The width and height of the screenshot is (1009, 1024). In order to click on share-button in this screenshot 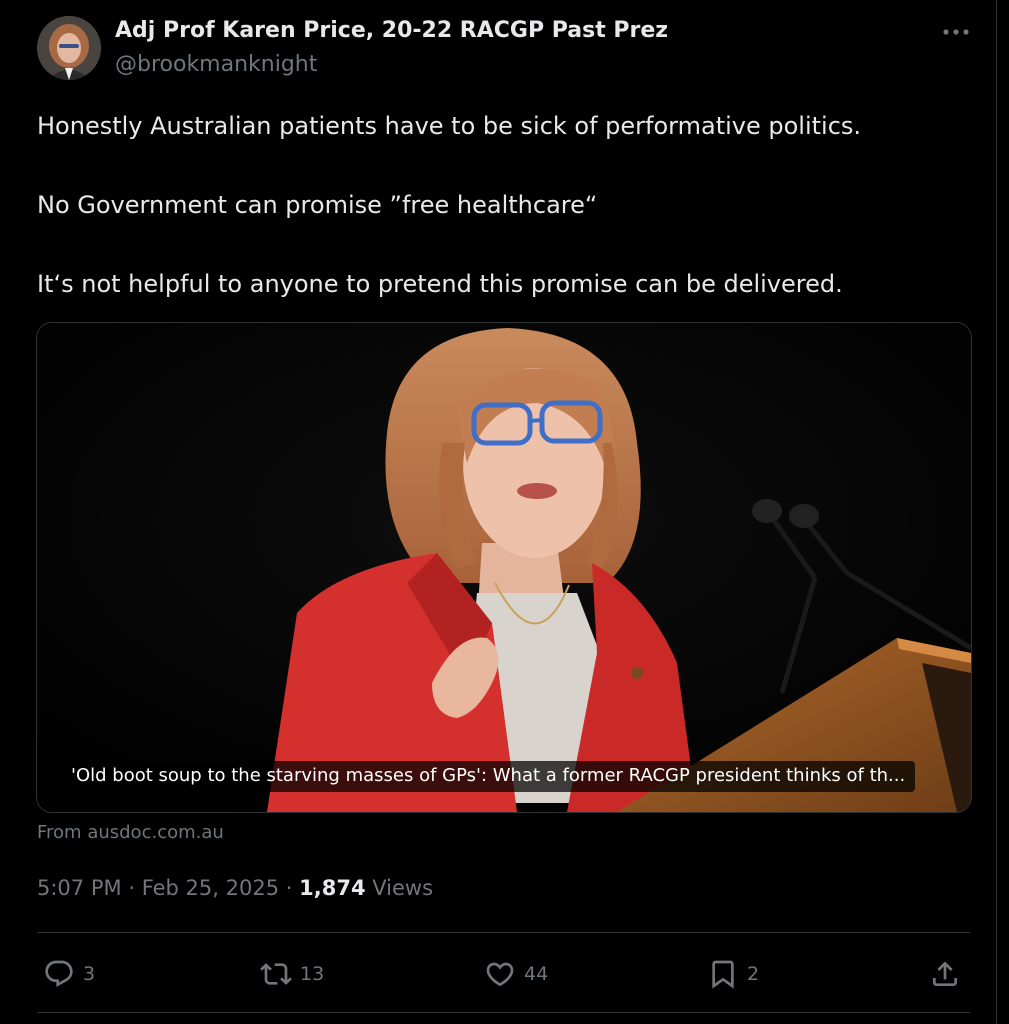, I will do `click(945, 974)`.